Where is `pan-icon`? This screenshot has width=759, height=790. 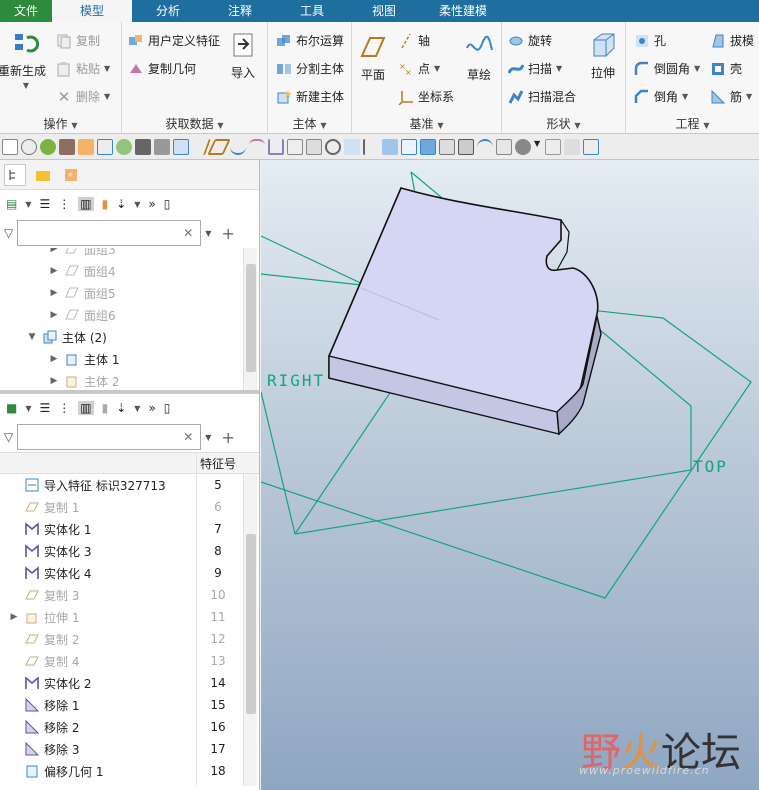 pan-icon is located at coordinates (466, 146).